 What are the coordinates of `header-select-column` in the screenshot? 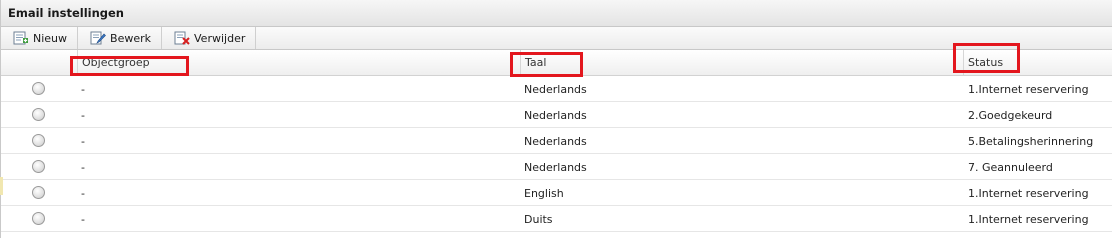 It's located at (39, 62).